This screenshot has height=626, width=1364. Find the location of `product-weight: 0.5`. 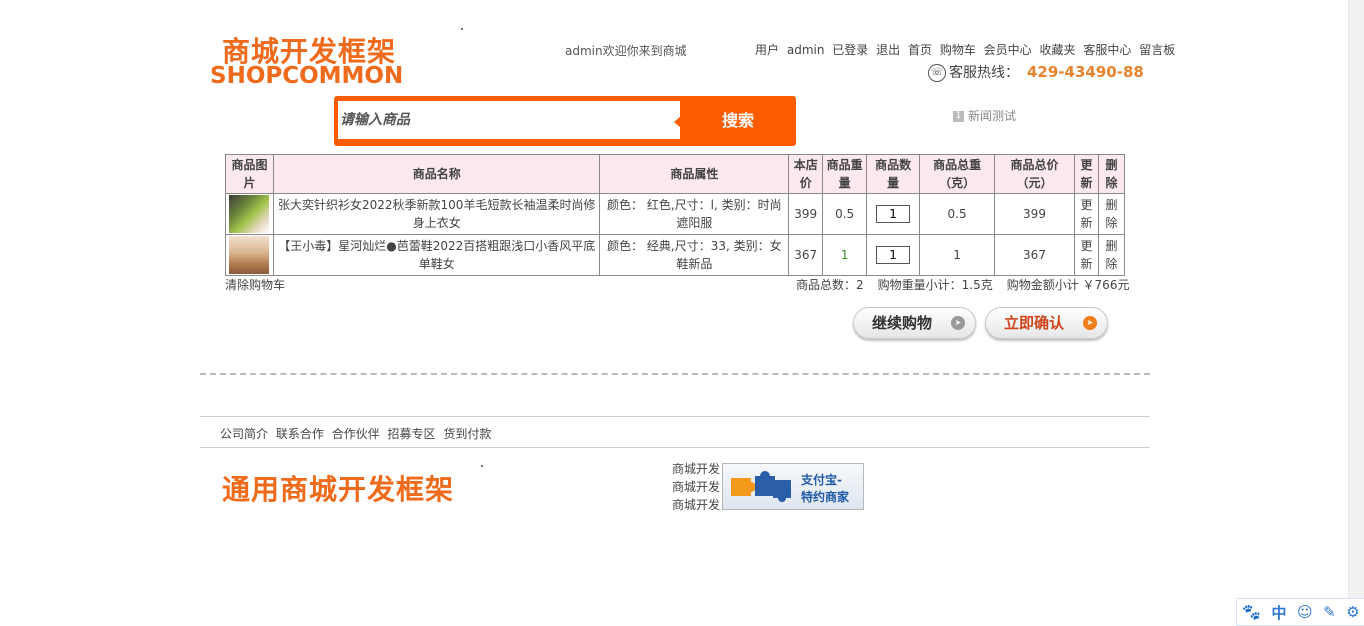

product-weight: 0.5 is located at coordinates (845, 214).